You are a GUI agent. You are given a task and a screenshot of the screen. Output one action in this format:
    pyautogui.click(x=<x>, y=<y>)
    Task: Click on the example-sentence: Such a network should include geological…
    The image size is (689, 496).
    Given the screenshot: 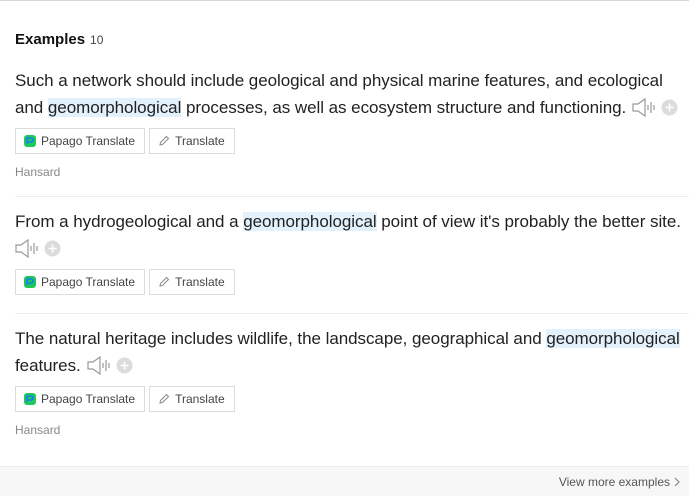 What is the action you would take?
    pyautogui.click(x=352, y=94)
    